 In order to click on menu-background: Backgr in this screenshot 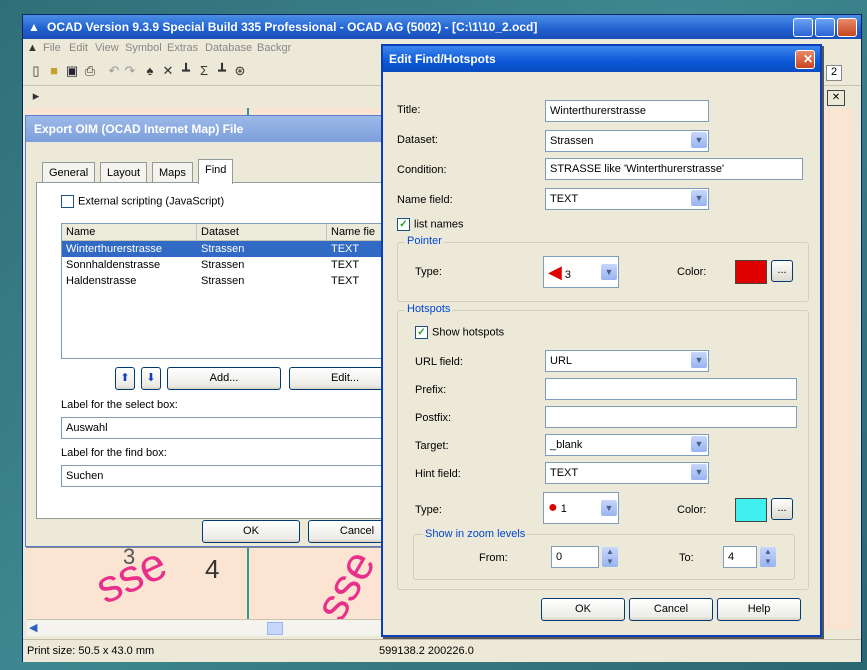, I will do `click(274, 48)`.